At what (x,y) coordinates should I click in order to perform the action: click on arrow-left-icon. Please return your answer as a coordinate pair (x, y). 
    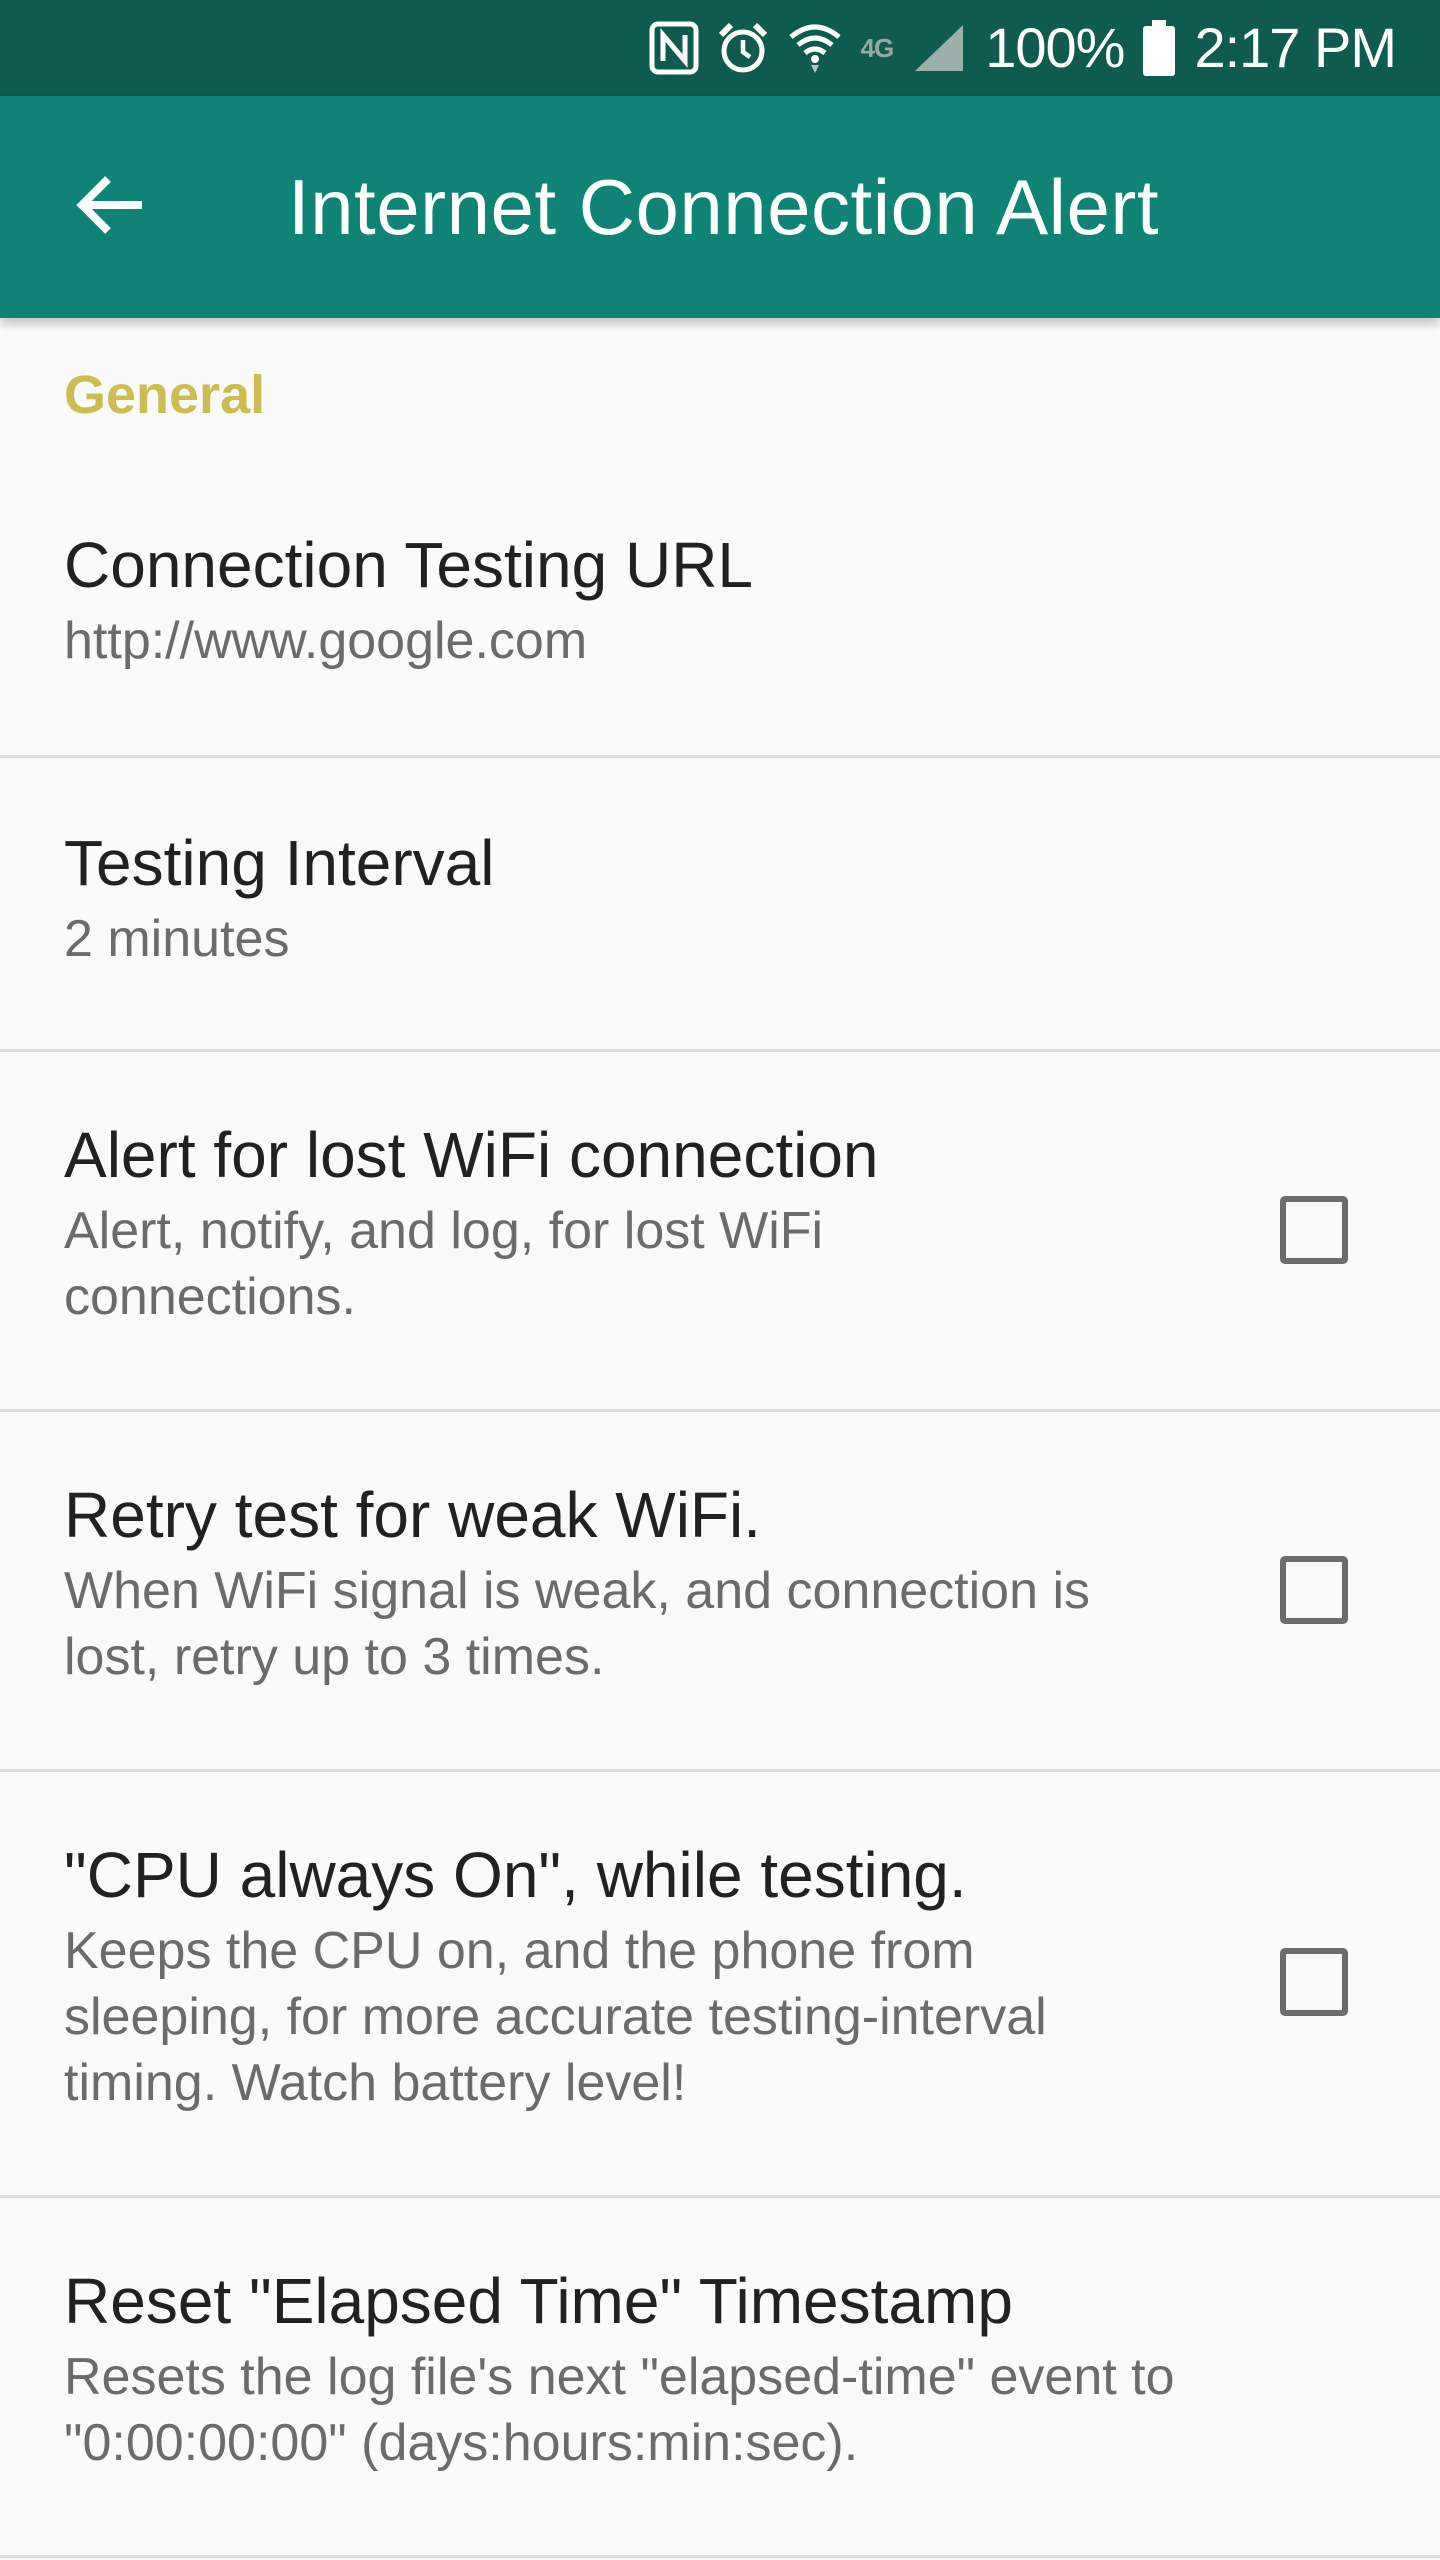
    Looking at the image, I should click on (111, 207).